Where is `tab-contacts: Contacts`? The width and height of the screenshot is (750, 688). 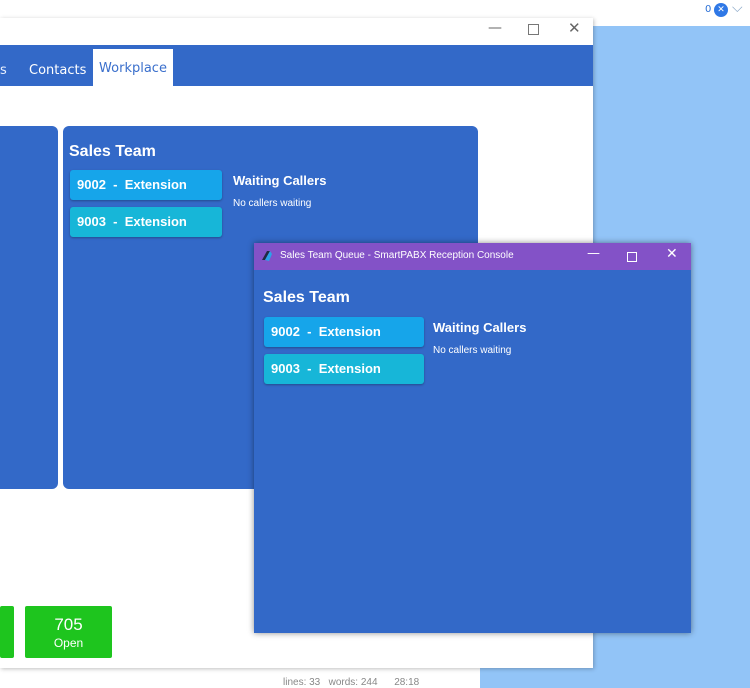 tab-contacts: Contacts is located at coordinates (57, 70).